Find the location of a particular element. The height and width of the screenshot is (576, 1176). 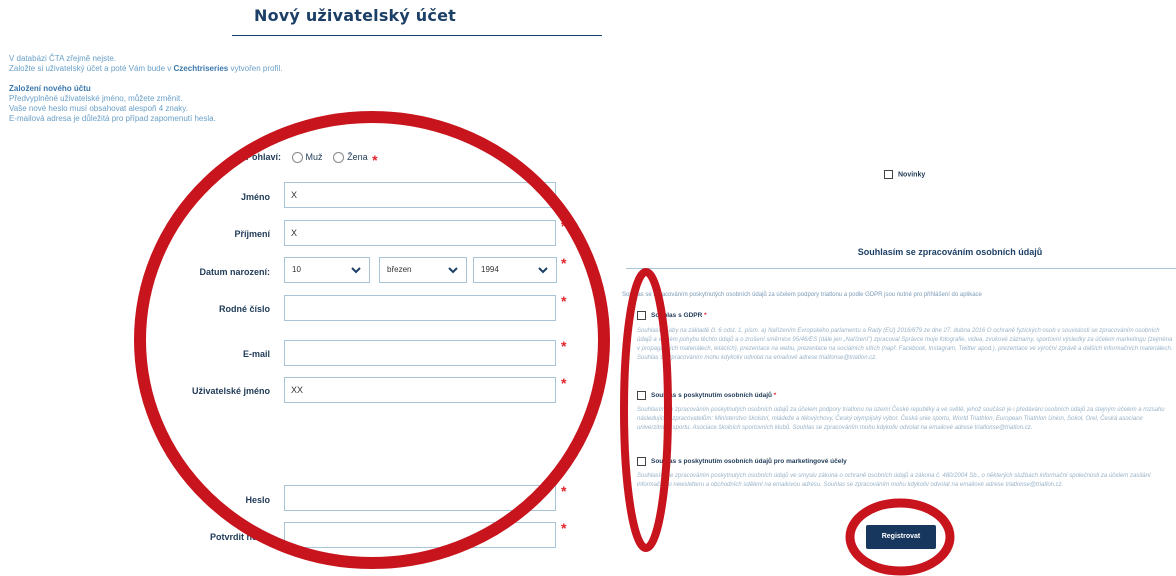

data-consent-option: Souhlas s poskytnutím osobních údajů * is located at coordinates (706, 395).